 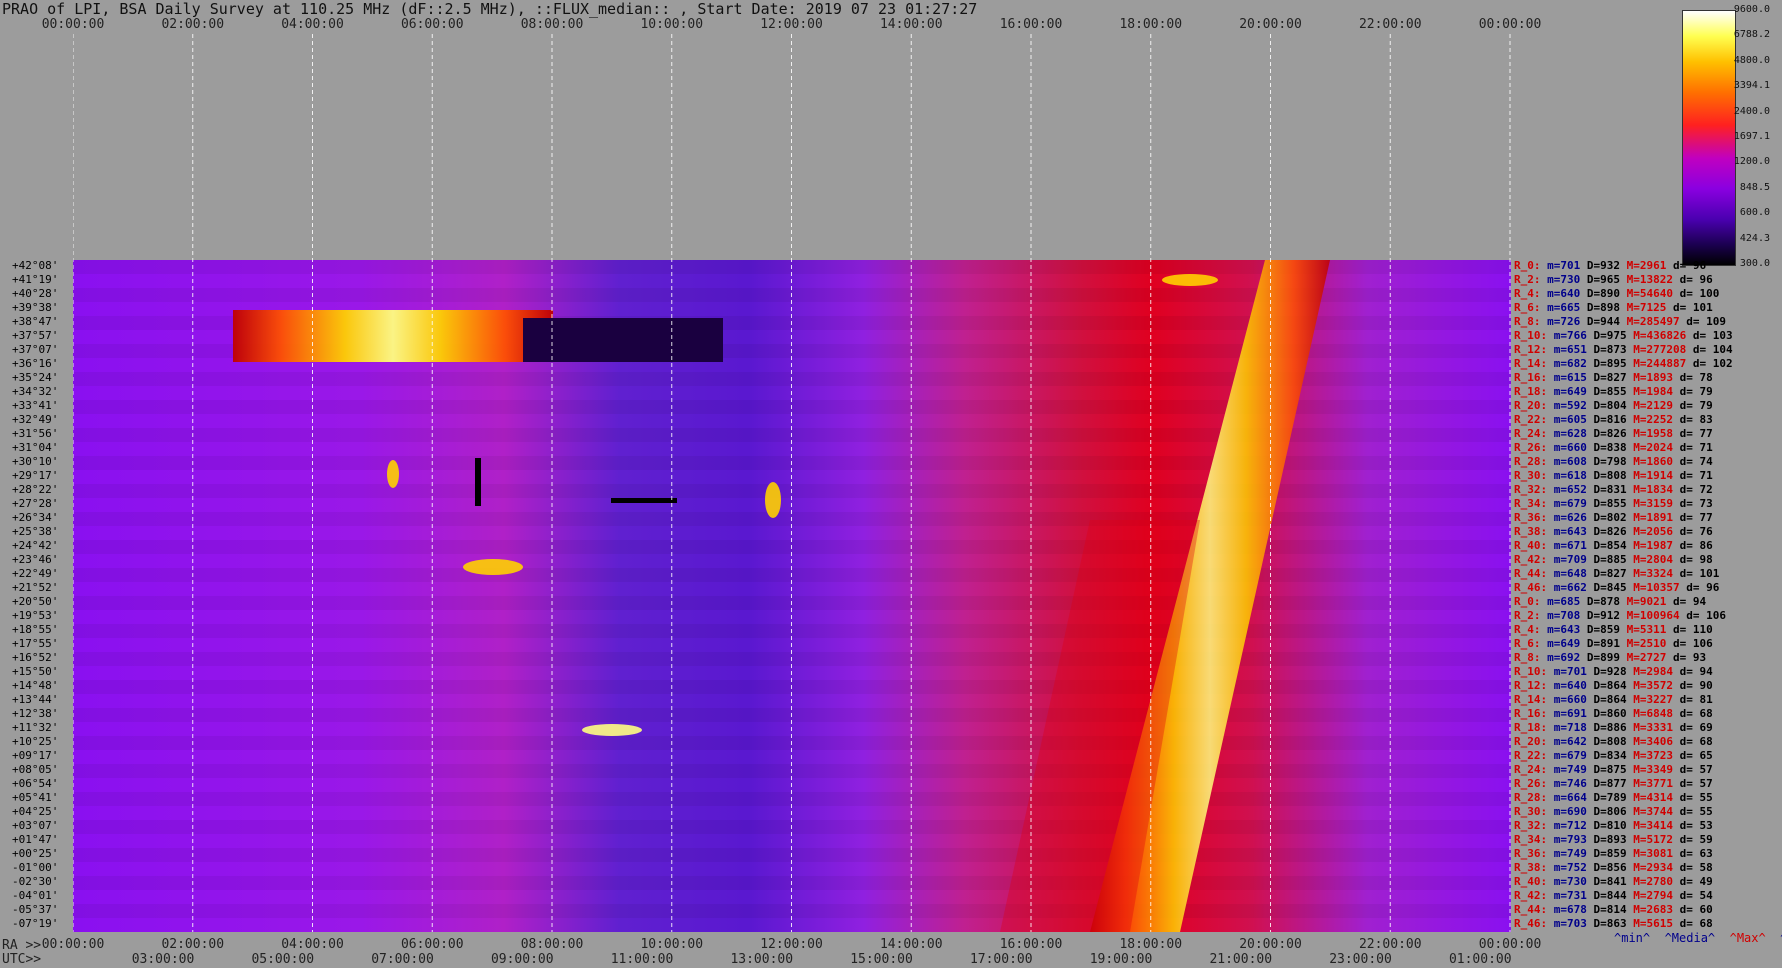 What do you see at coordinates (1649, 727) in the screenshot?
I see `row-stat-value: M=3331` at bounding box center [1649, 727].